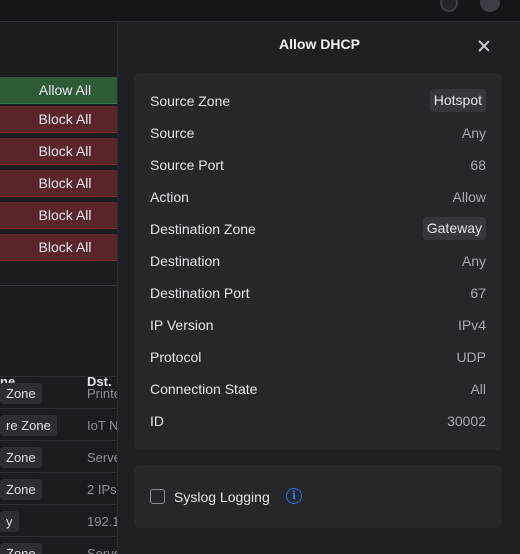 The height and width of the screenshot is (554, 520). I want to click on divider, so click(65, 285).